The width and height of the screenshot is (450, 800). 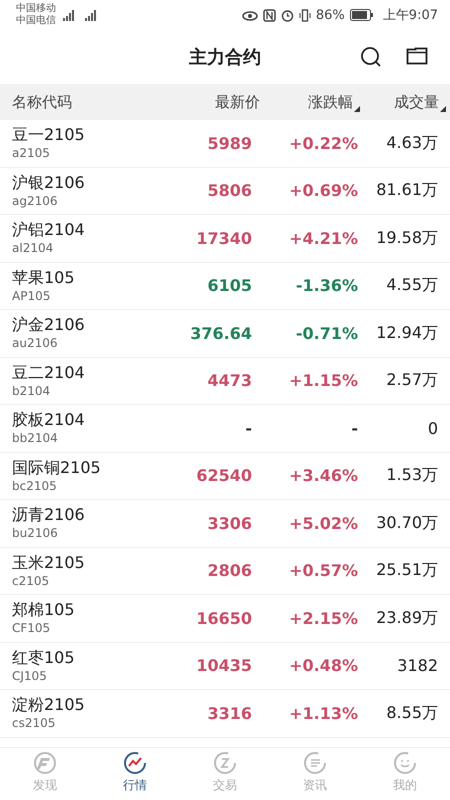 I want to click on vibrate-icon, so click(x=304, y=15).